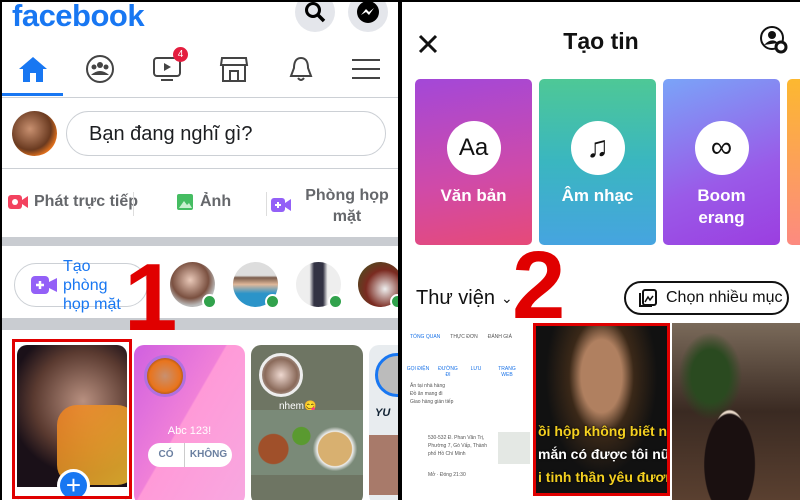 This screenshot has height=500, width=800. Describe the element at coordinates (464, 364) in the screenshot. I see `map-actions: GỌI ĐIỆN ĐƯỜNG ĐI LƯU TRANG WEB` at that location.